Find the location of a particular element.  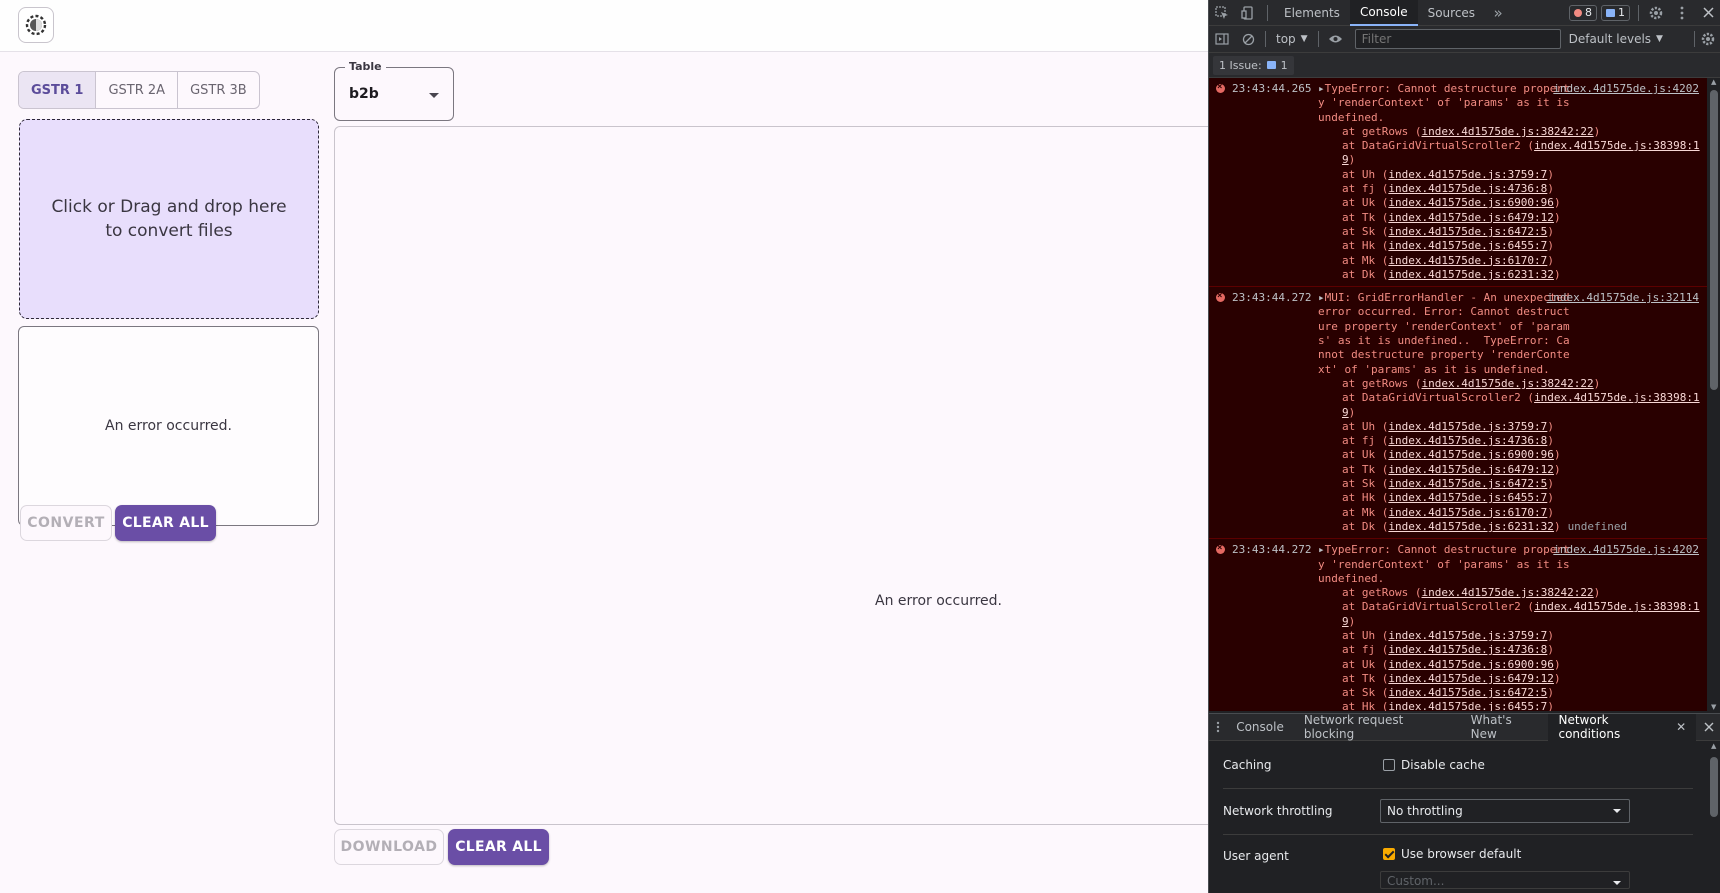

tab-sources: Sources is located at coordinates (1451, 13).